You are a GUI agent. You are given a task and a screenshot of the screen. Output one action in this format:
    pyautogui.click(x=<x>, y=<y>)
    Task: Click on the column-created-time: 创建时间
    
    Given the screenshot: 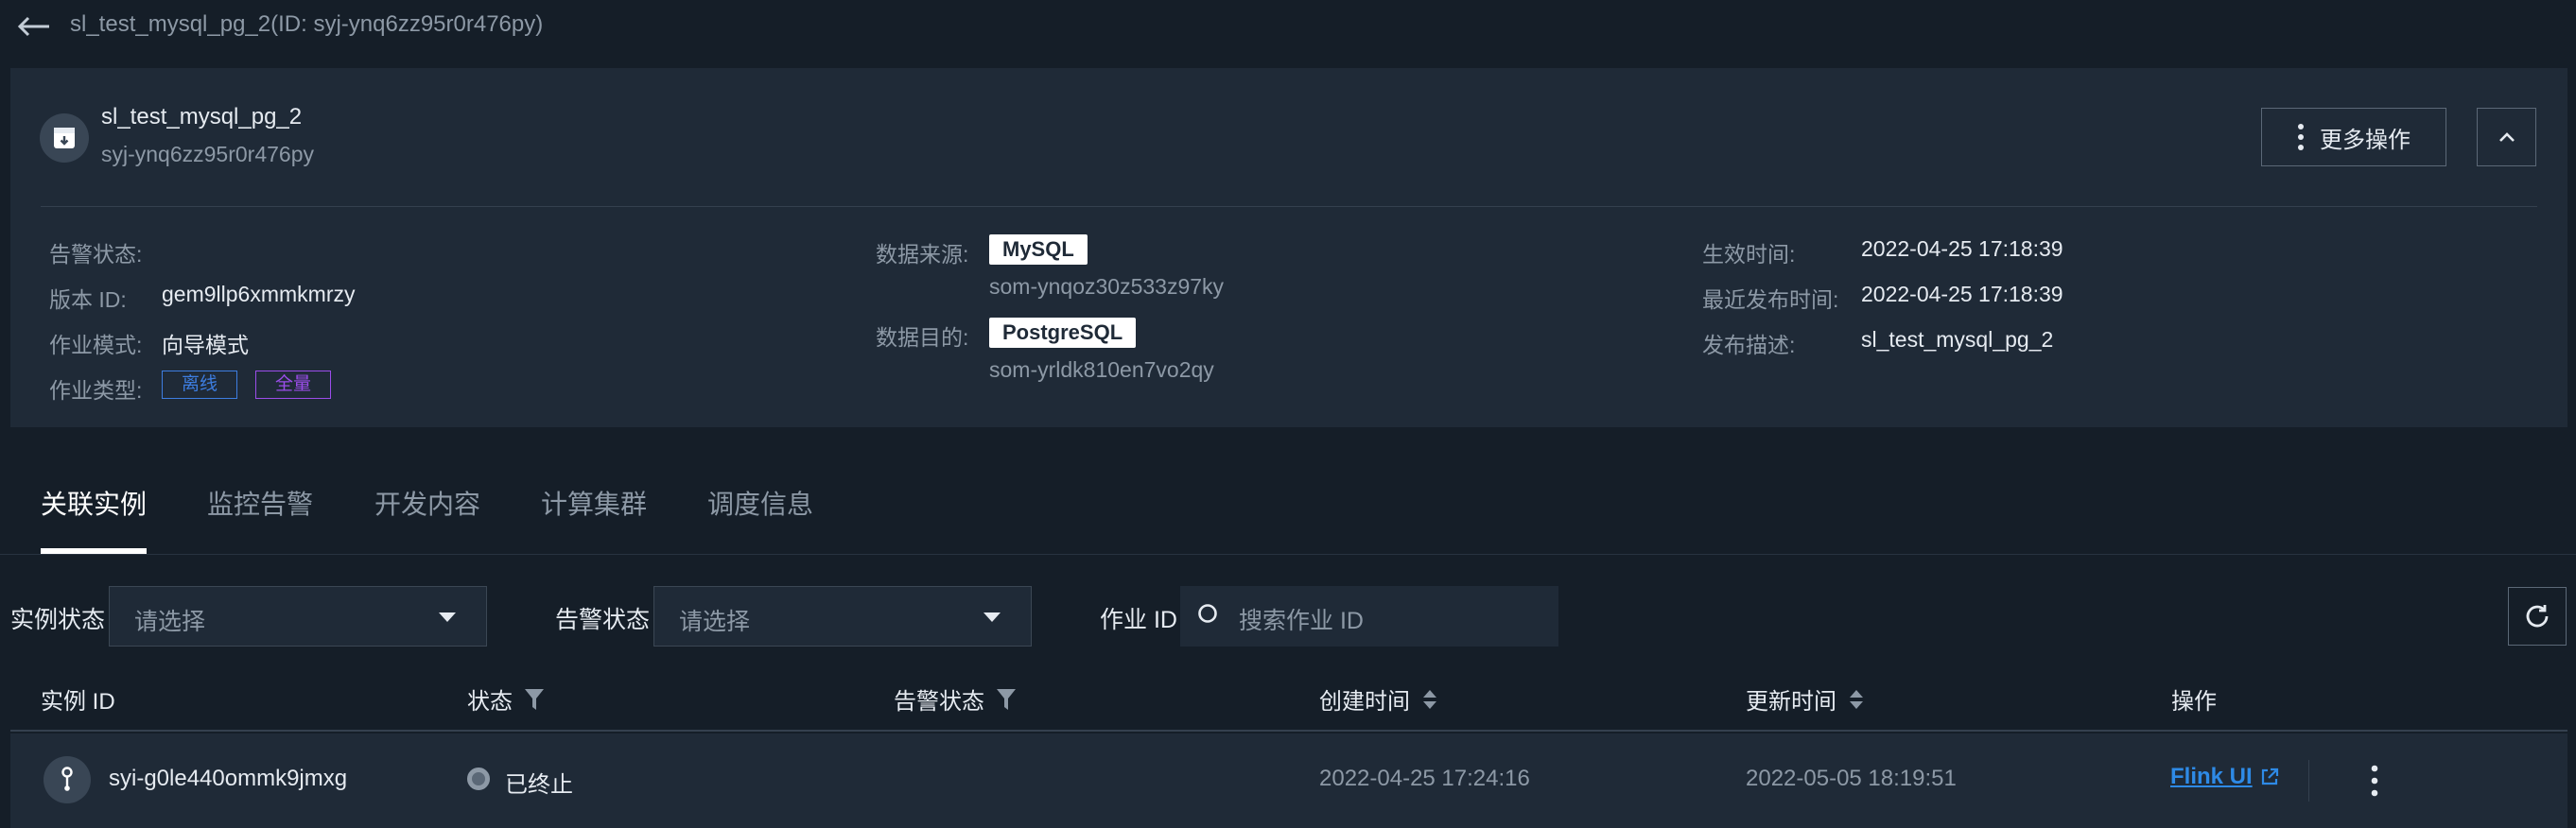 What is the action you would take?
    pyautogui.click(x=1378, y=699)
    